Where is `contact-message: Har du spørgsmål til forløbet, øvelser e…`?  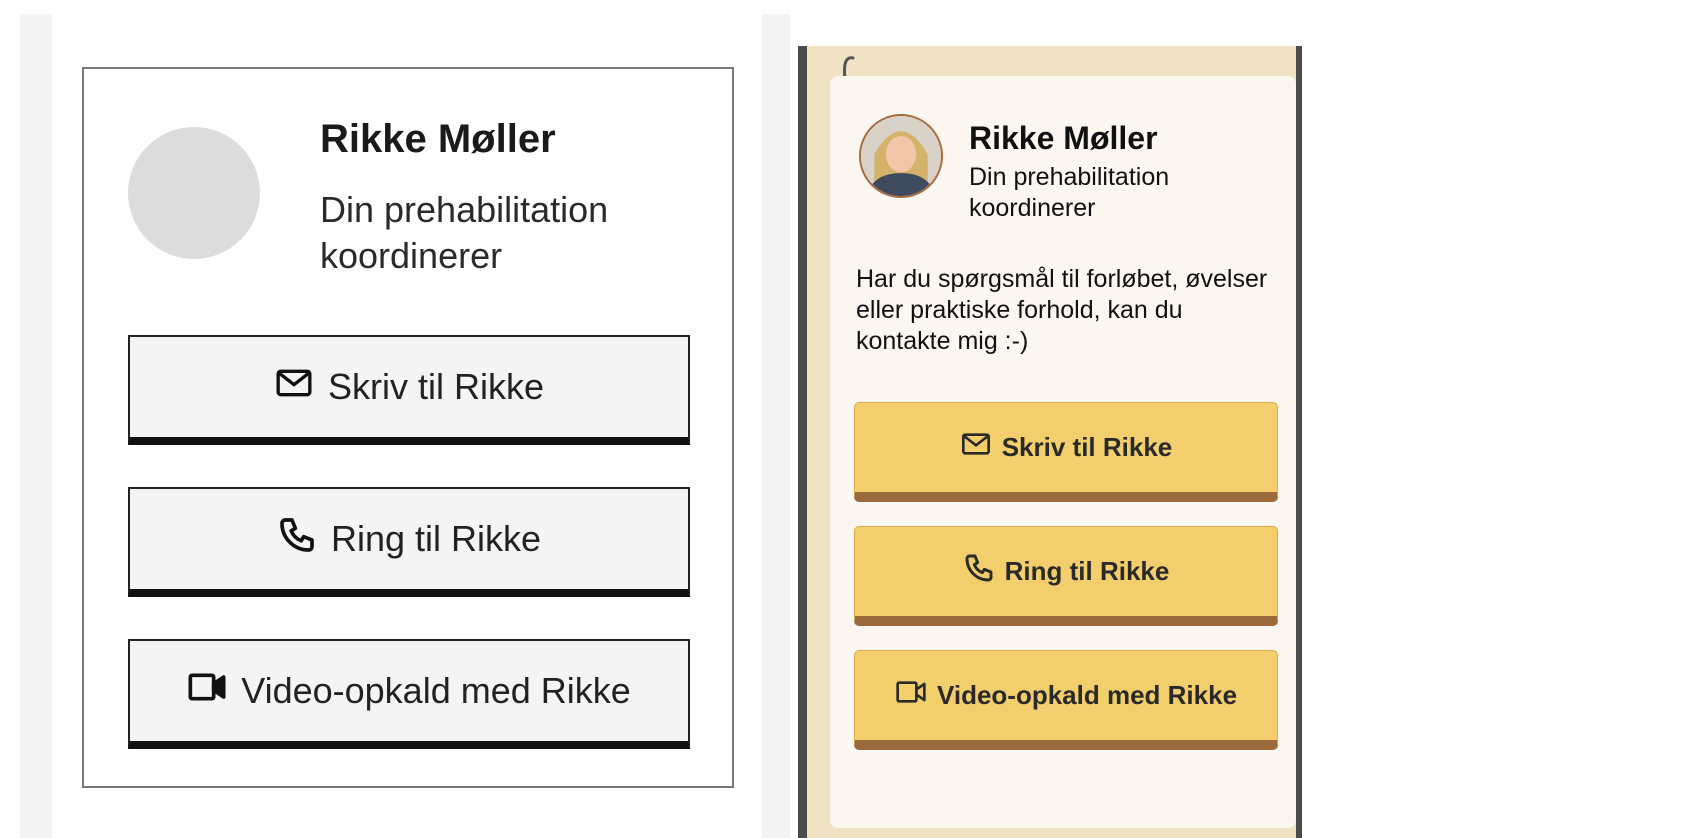 contact-message: Har du spørgsmål til forløbet, øvelser e… is located at coordinates (1062, 310).